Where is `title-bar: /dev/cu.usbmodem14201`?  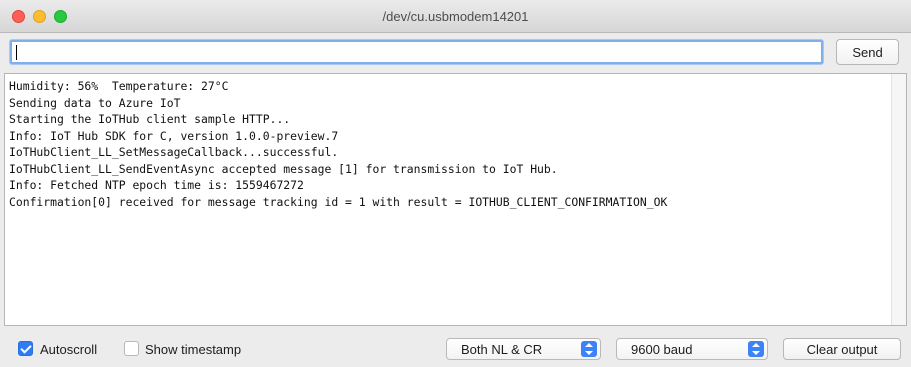 title-bar: /dev/cu.usbmodem14201 is located at coordinates (455, 16).